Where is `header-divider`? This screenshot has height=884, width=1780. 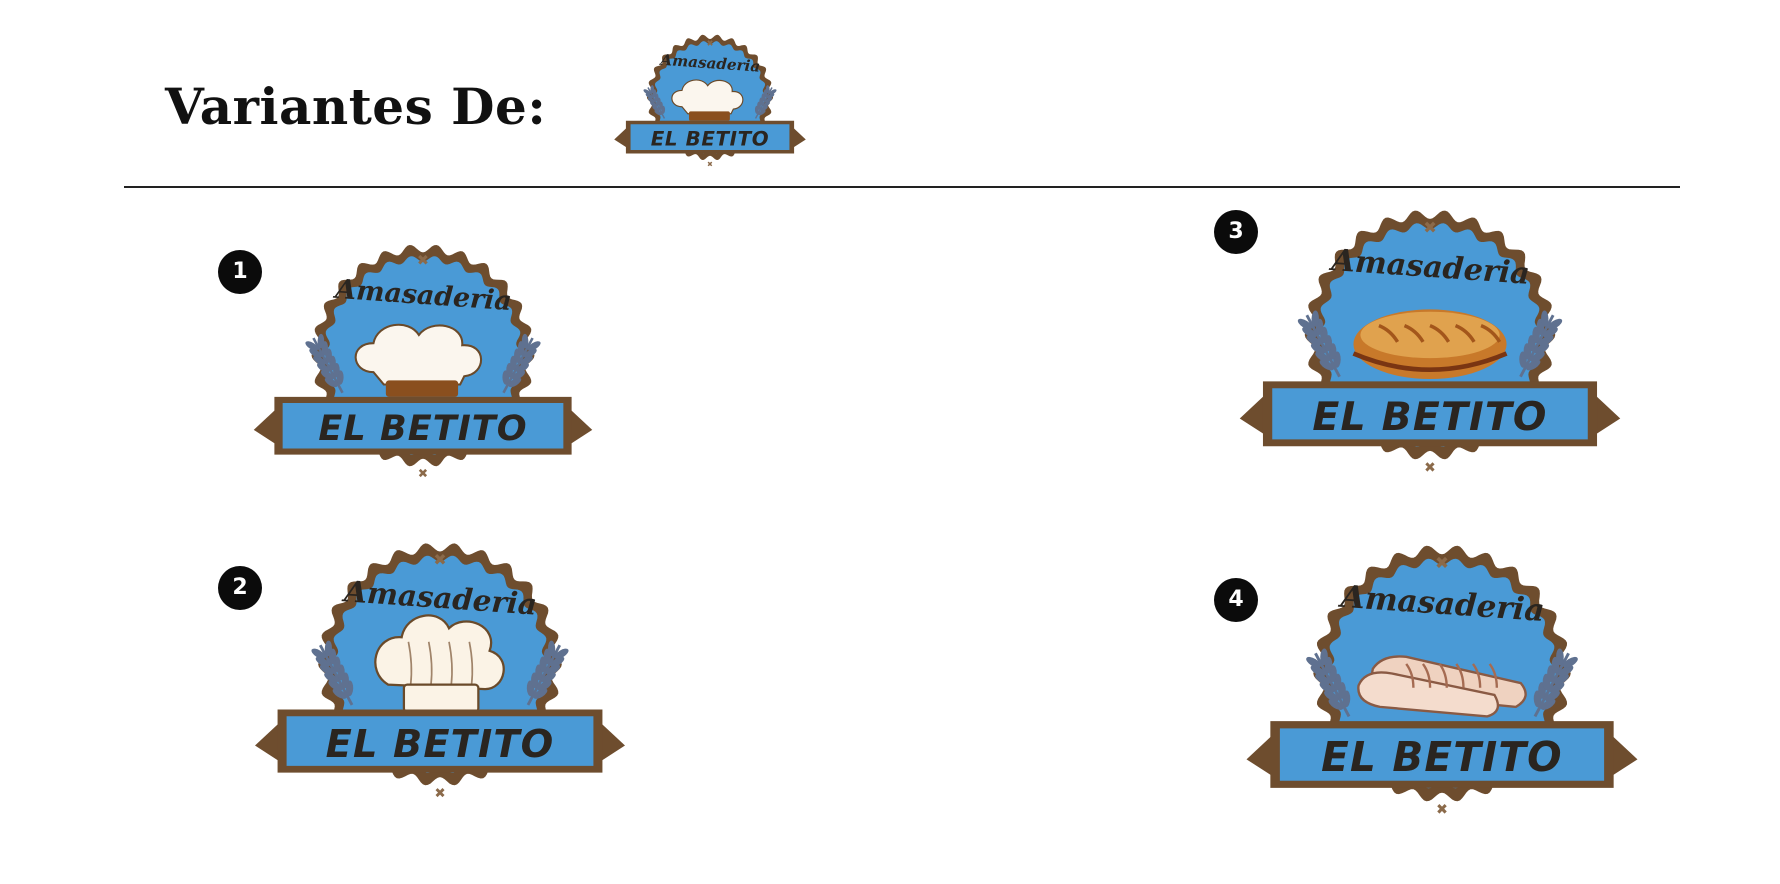 header-divider is located at coordinates (902, 187).